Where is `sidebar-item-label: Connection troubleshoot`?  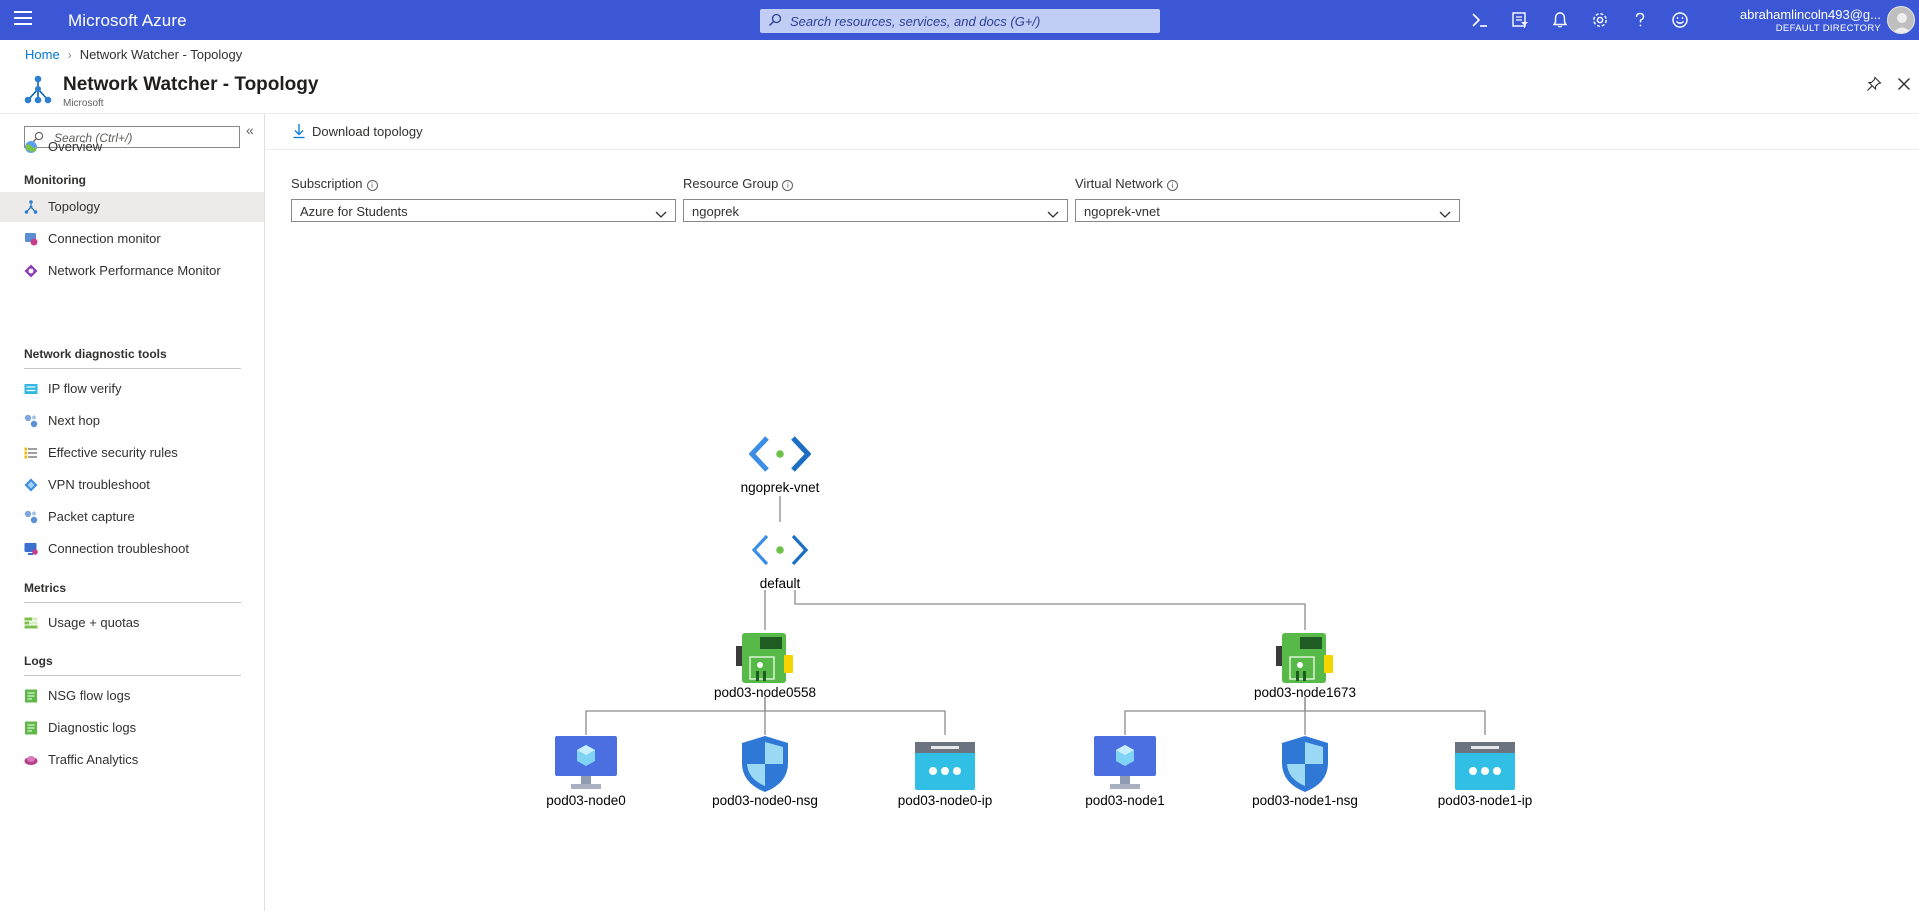
sidebar-item-label: Connection troubleshoot is located at coordinates (118, 548).